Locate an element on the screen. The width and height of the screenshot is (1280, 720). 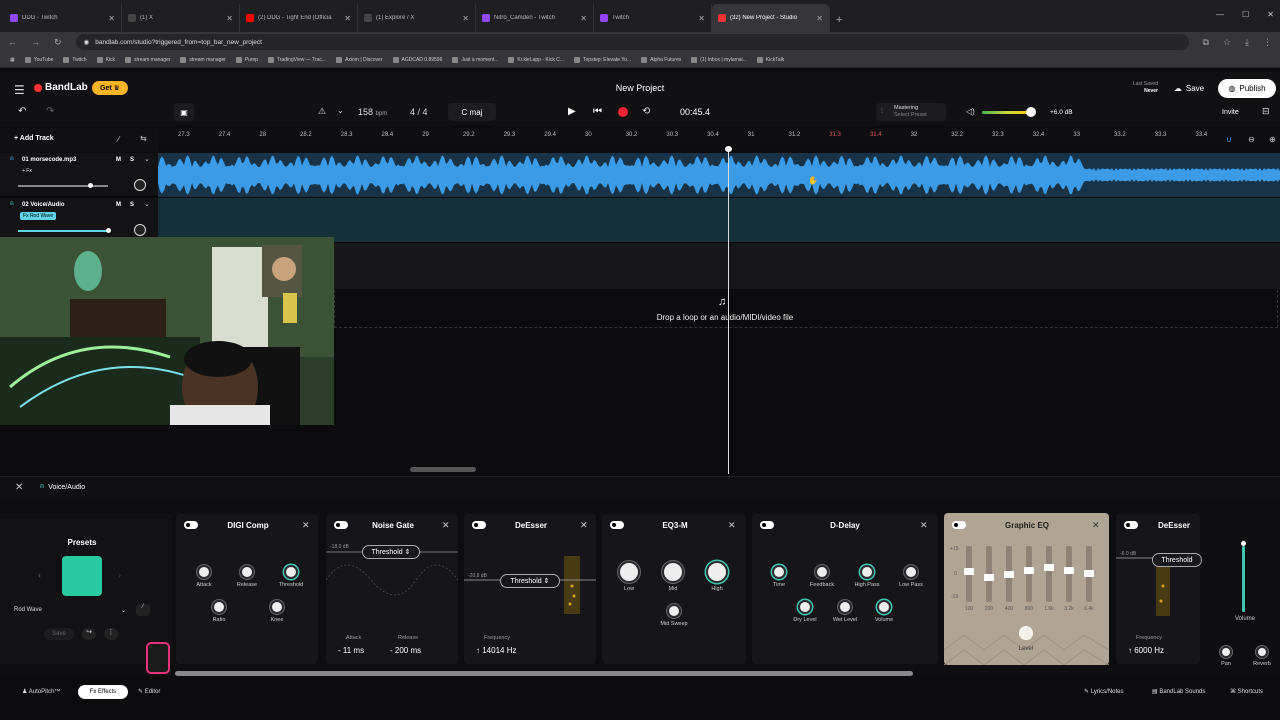
d-delay-toggle is located at coordinates (767, 525).